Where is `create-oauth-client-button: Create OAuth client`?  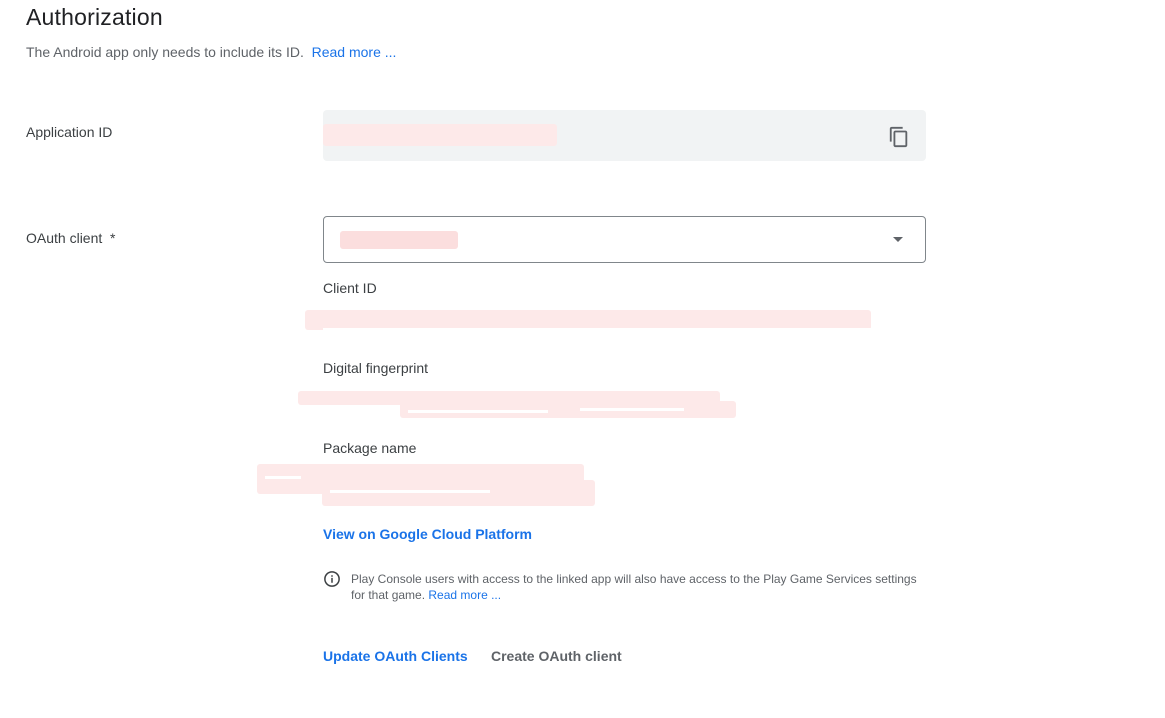 create-oauth-client-button: Create OAuth client is located at coordinates (556, 656).